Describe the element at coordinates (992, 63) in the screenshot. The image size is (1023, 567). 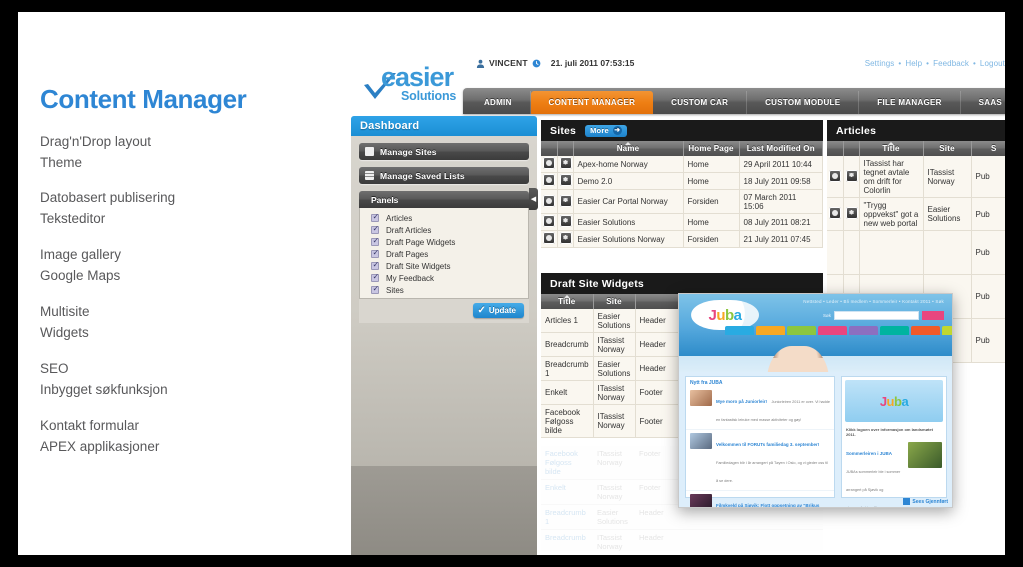
I see `logout-link: Logout` at that location.